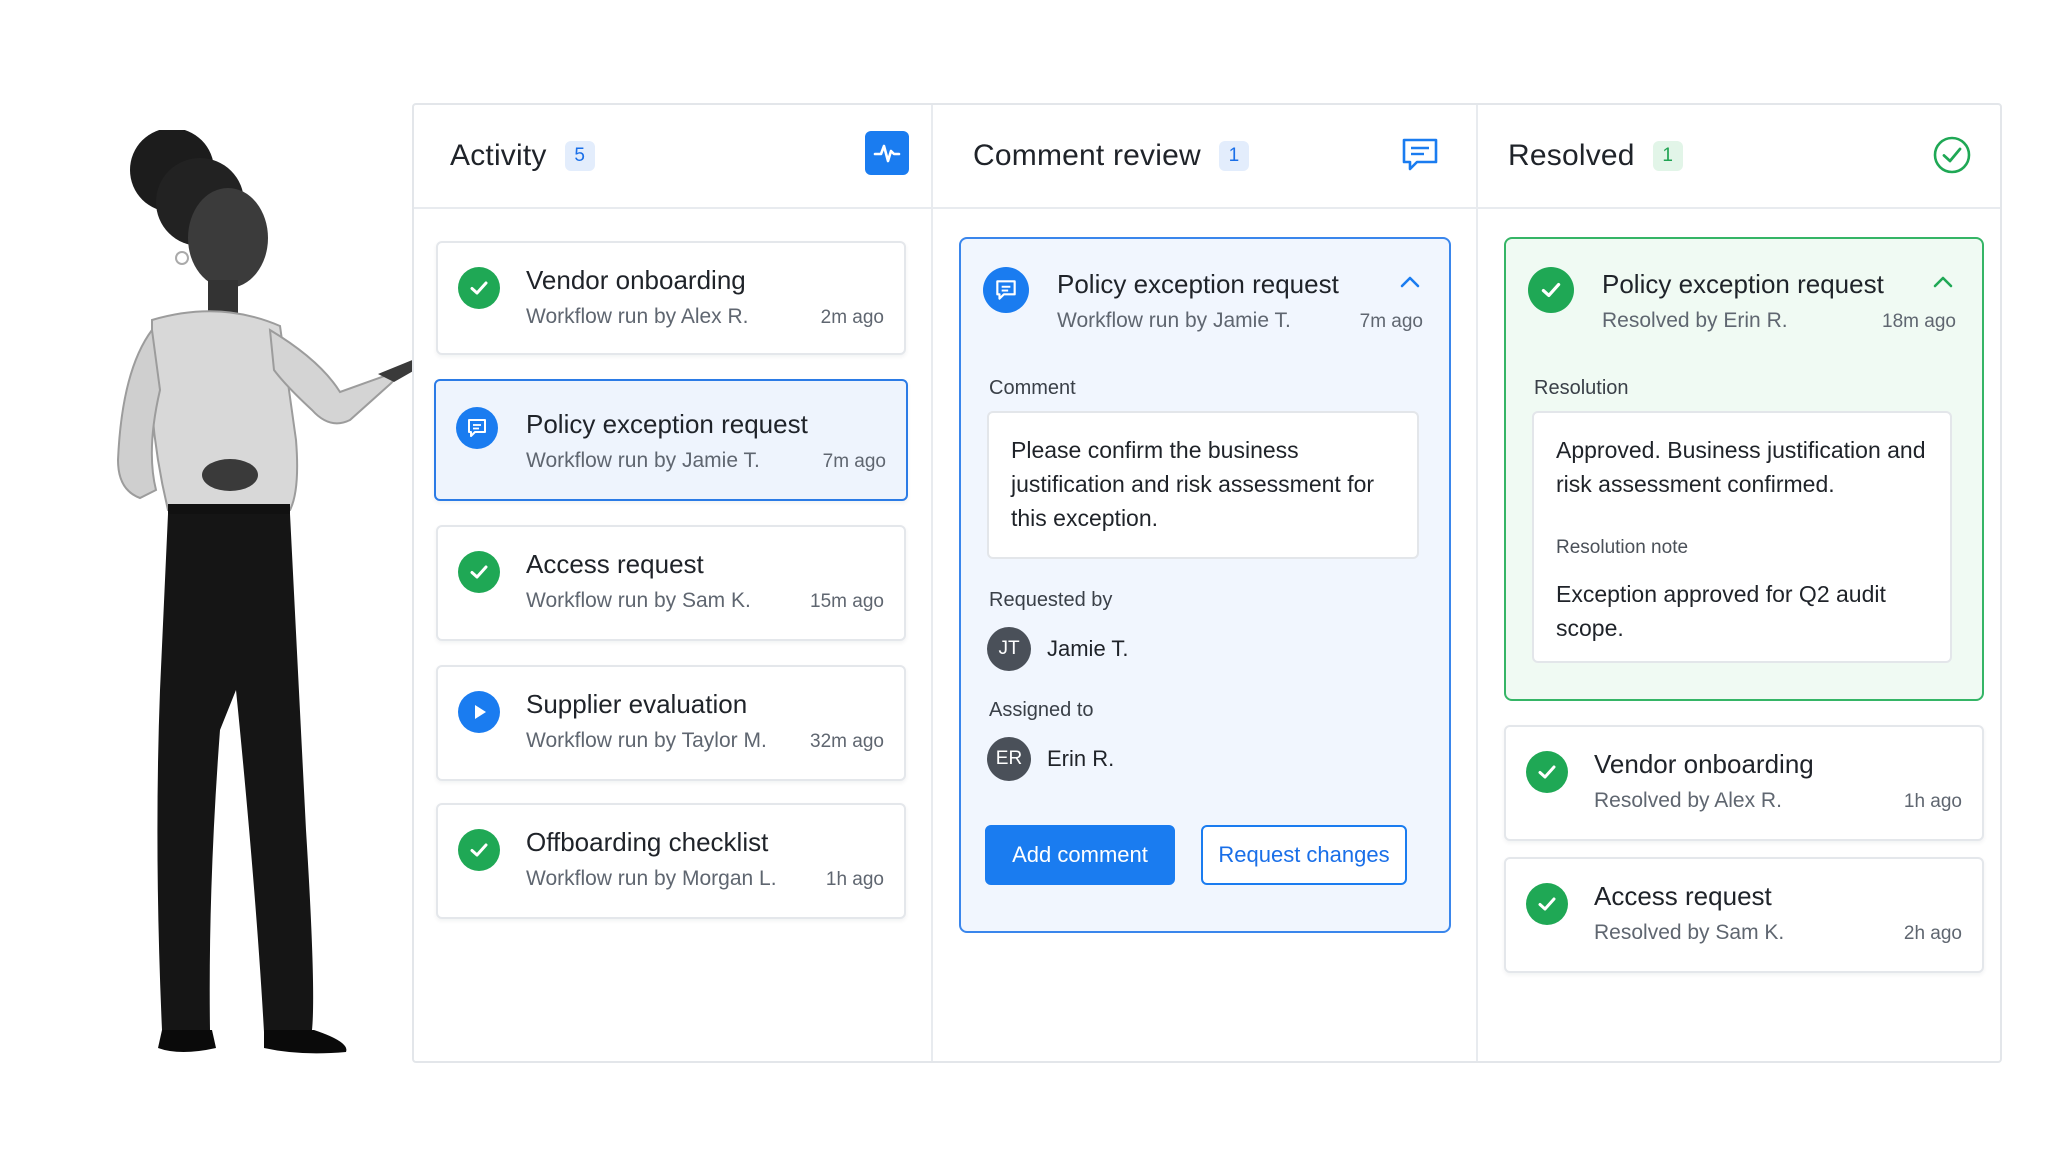  I want to click on comment-review-column-header: Comment review 1, so click(1204, 157).